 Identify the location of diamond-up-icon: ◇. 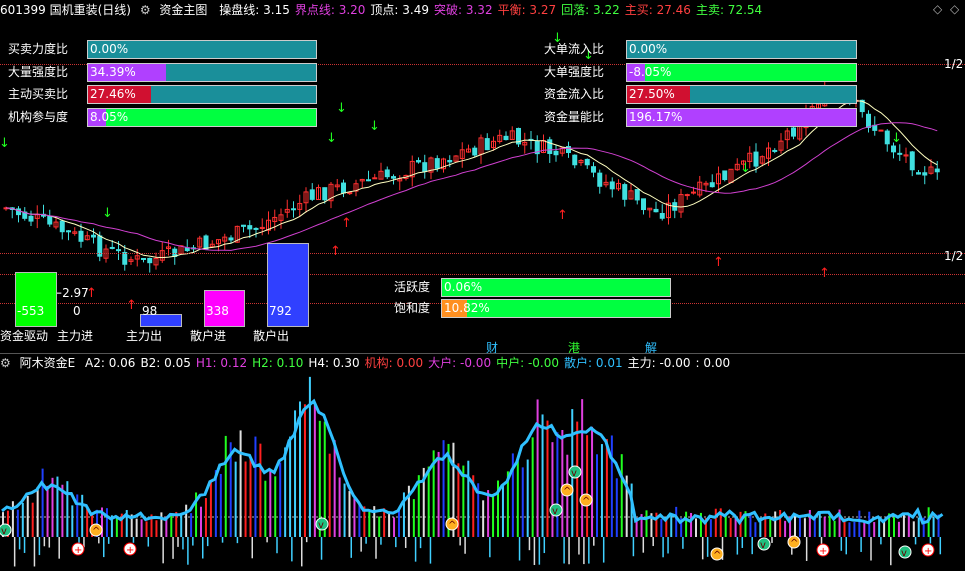
(937, 9).